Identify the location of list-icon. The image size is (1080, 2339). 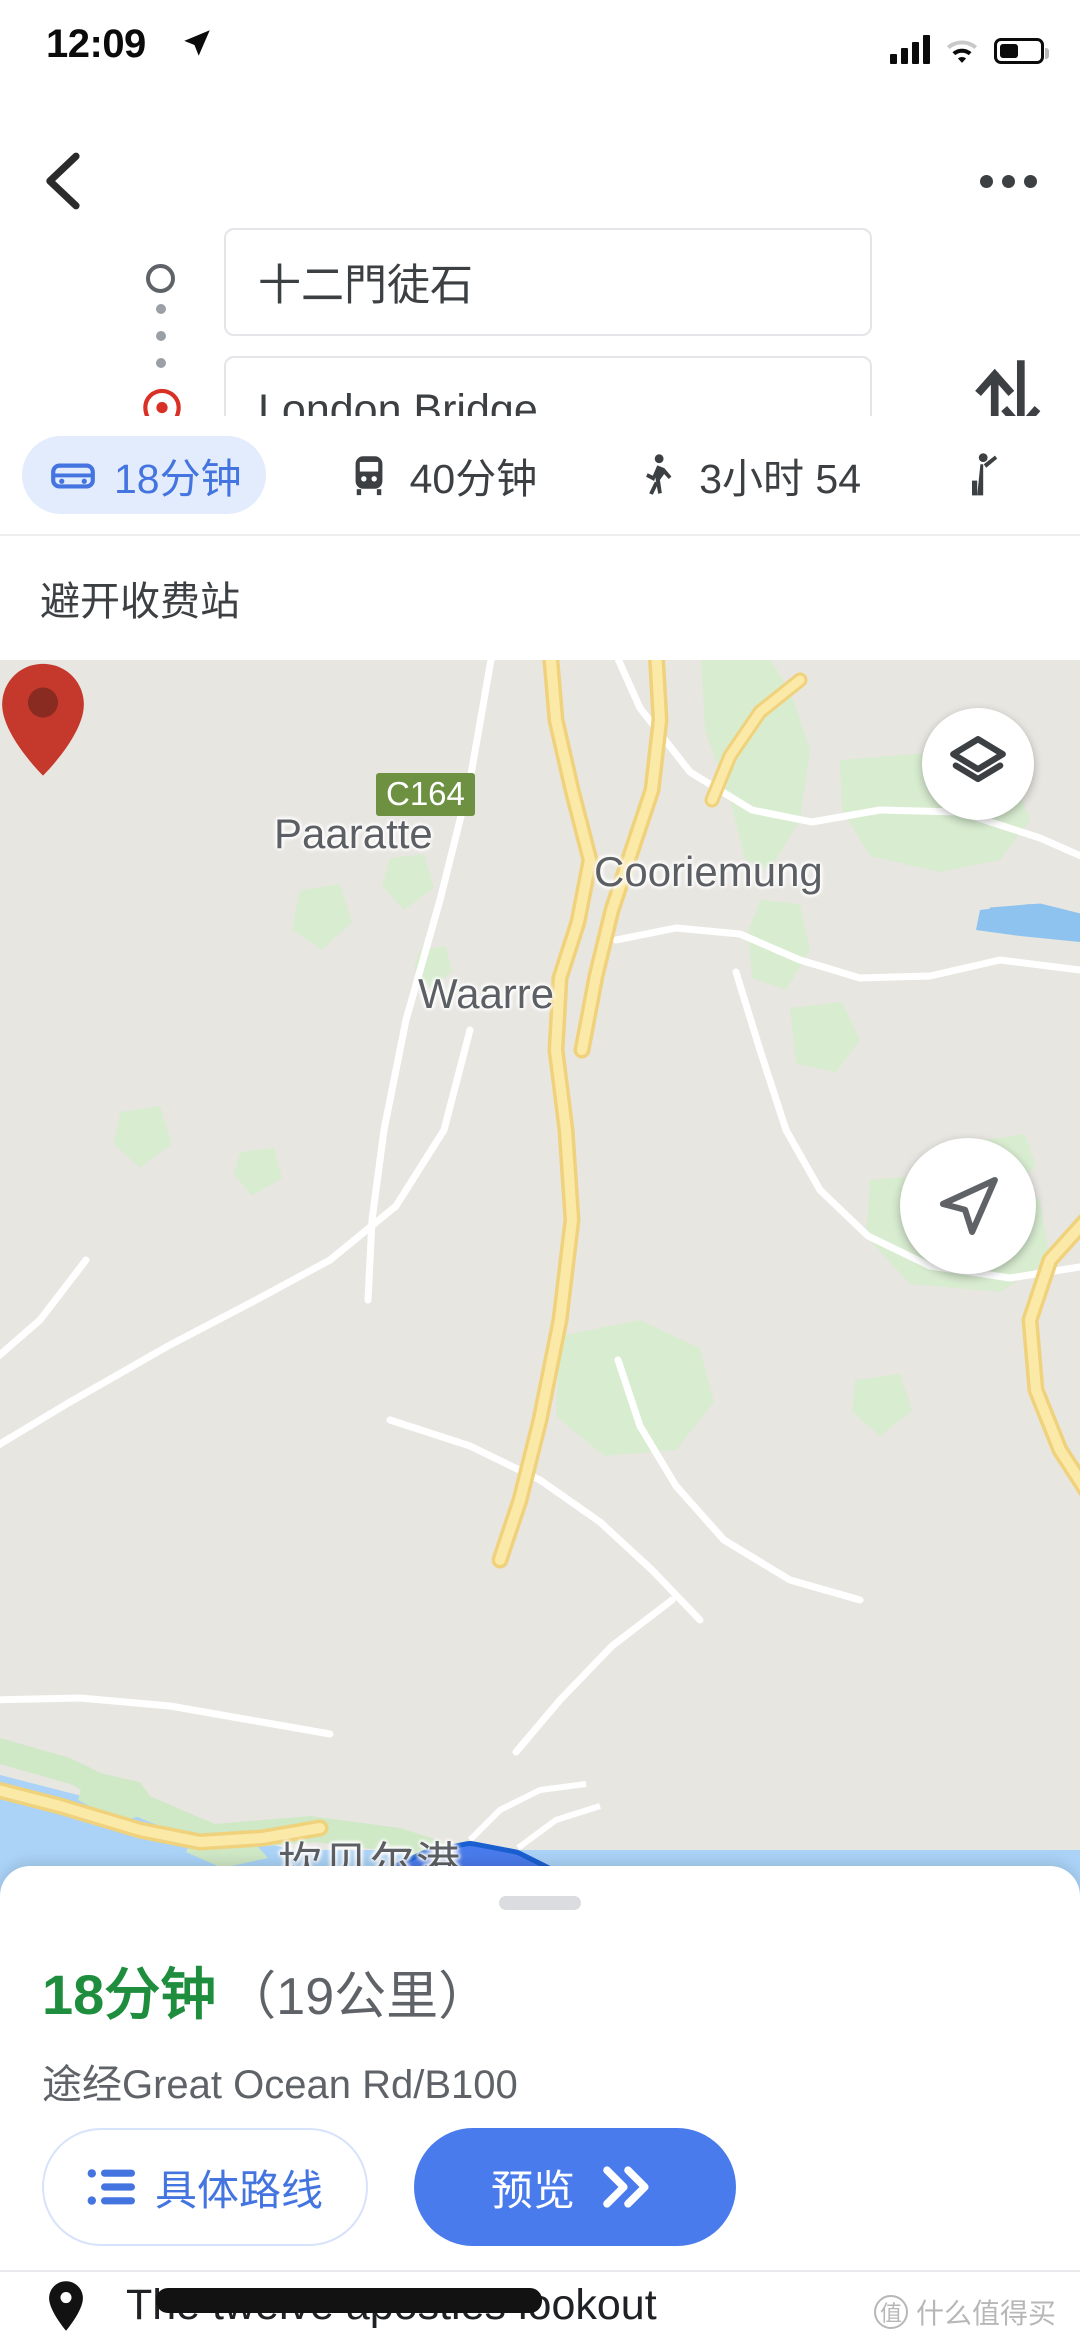
(111, 2187).